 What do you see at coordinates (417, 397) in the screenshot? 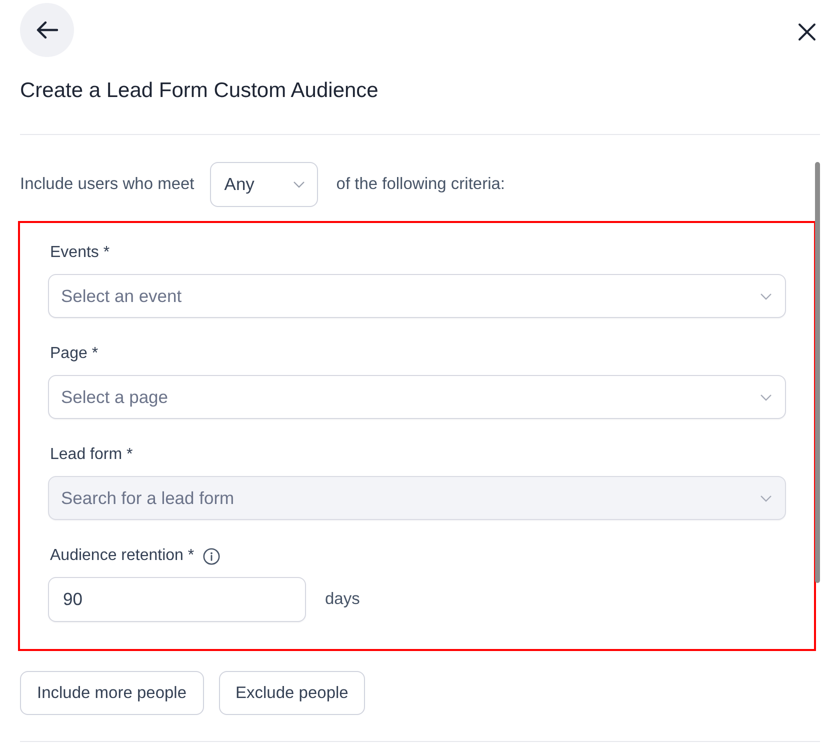
I see `select-field: Select a page` at bounding box center [417, 397].